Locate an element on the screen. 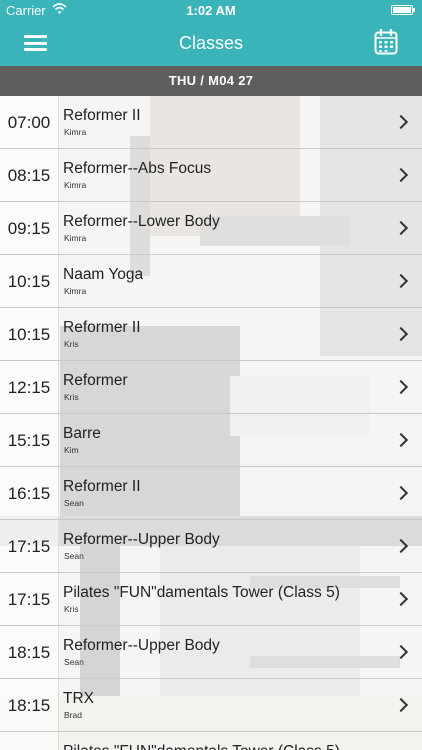  class-row: 15:15 Barre Kim is located at coordinates (211, 440).